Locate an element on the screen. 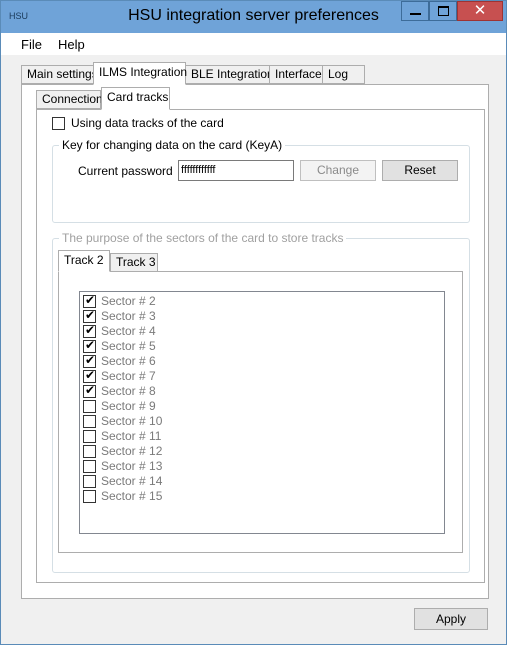 The width and height of the screenshot is (507, 645). list-item: ✔ Sector # 3 is located at coordinates (183, 316).